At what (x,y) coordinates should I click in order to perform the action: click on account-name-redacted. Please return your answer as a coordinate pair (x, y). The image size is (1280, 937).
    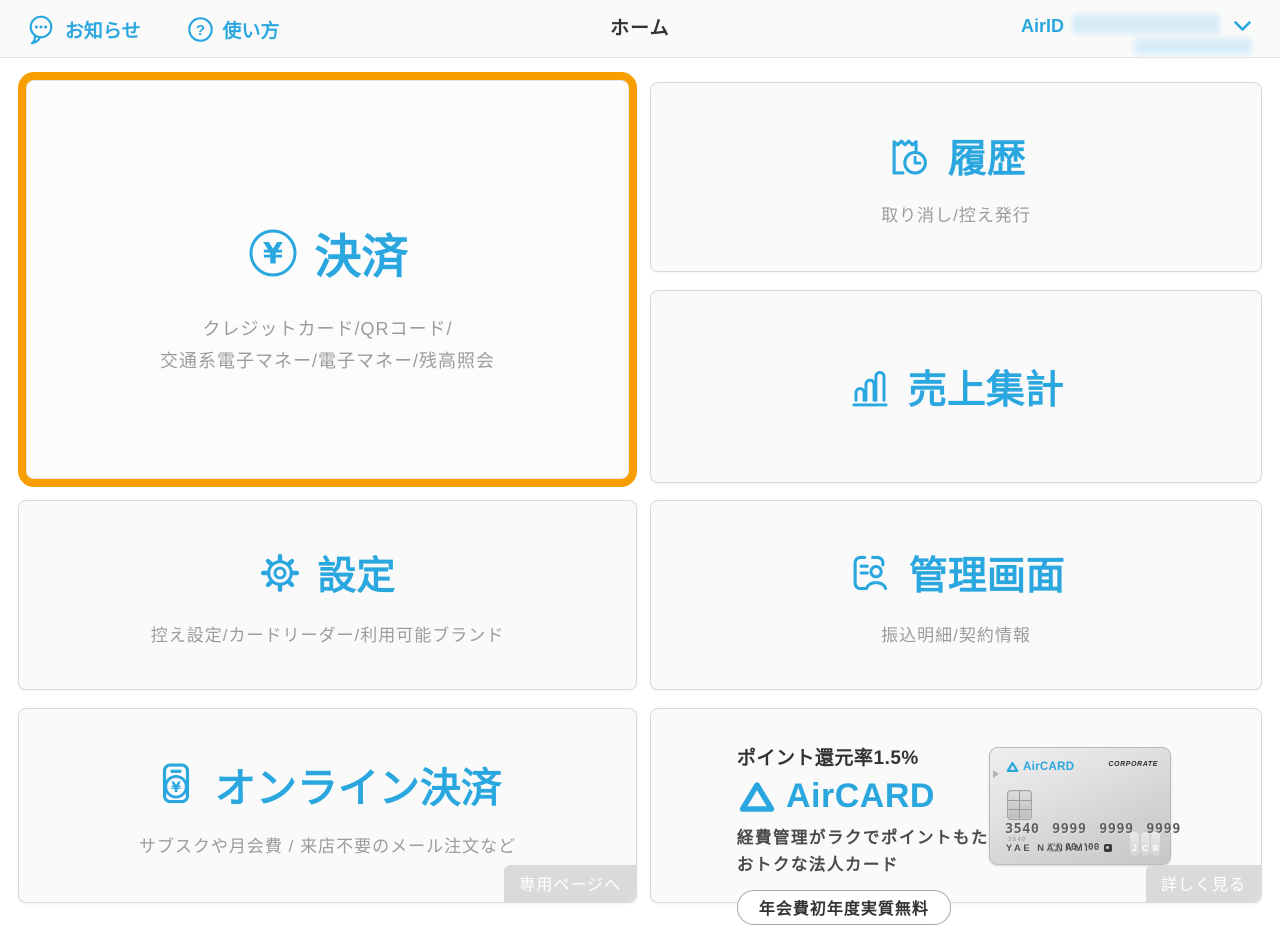
    Looking at the image, I should click on (1146, 24).